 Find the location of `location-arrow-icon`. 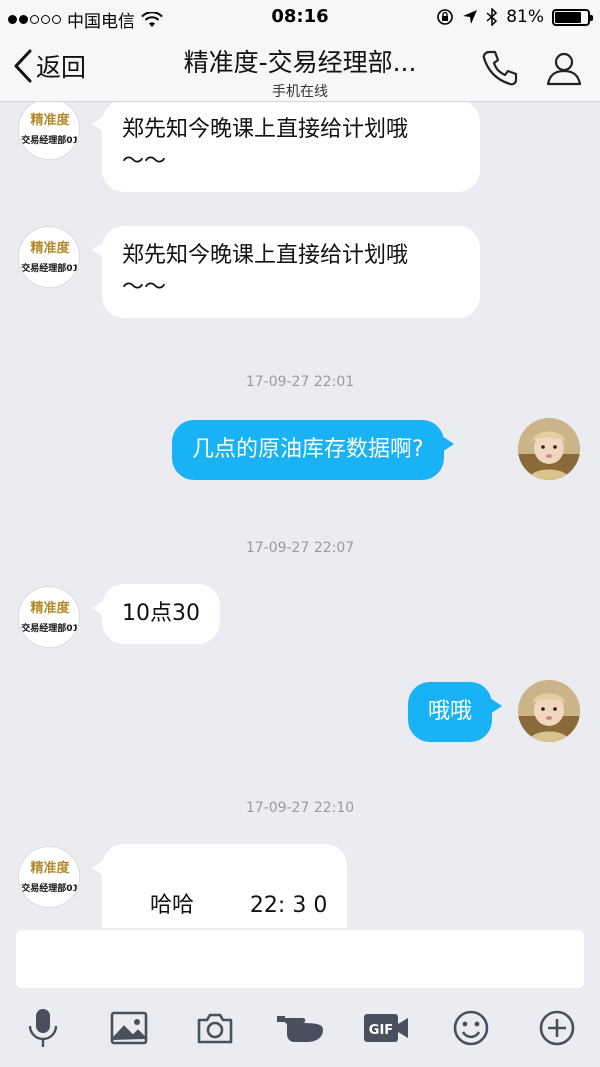

location-arrow-icon is located at coordinates (470, 17).